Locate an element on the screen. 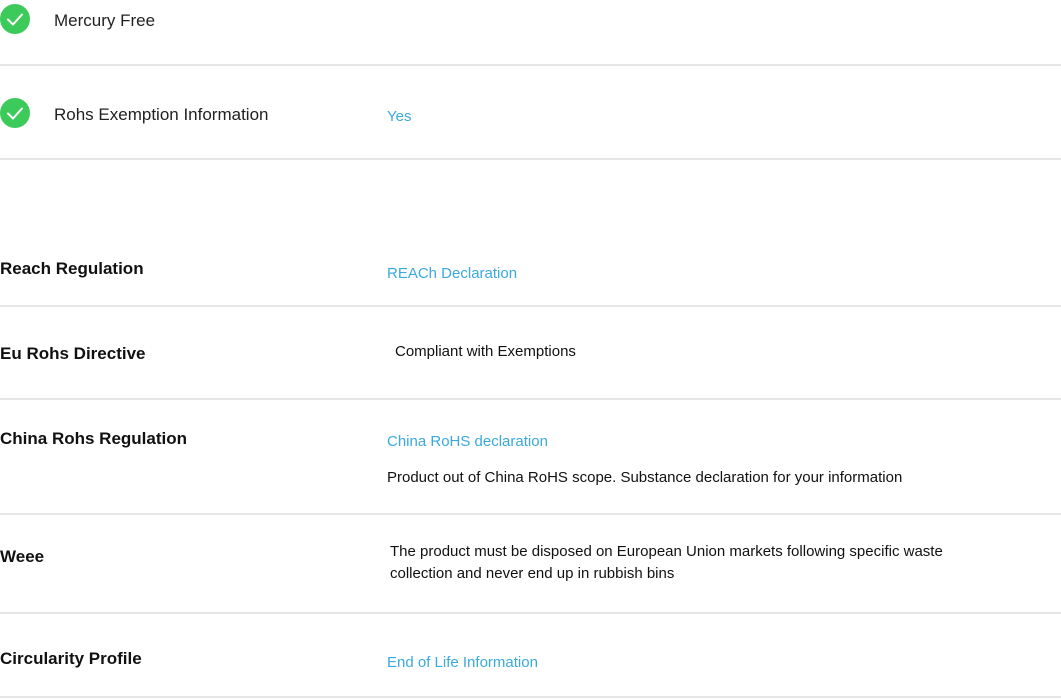 The width and height of the screenshot is (1061, 700). china-rohs-declaration-link: China RoHS declaration is located at coordinates (467, 441).